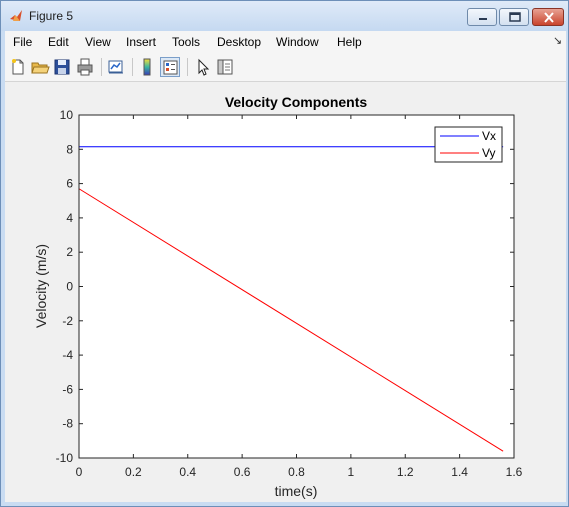 The width and height of the screenshot is (569, 507). I want to click on menu-insert: Insert, so click(141, 42).